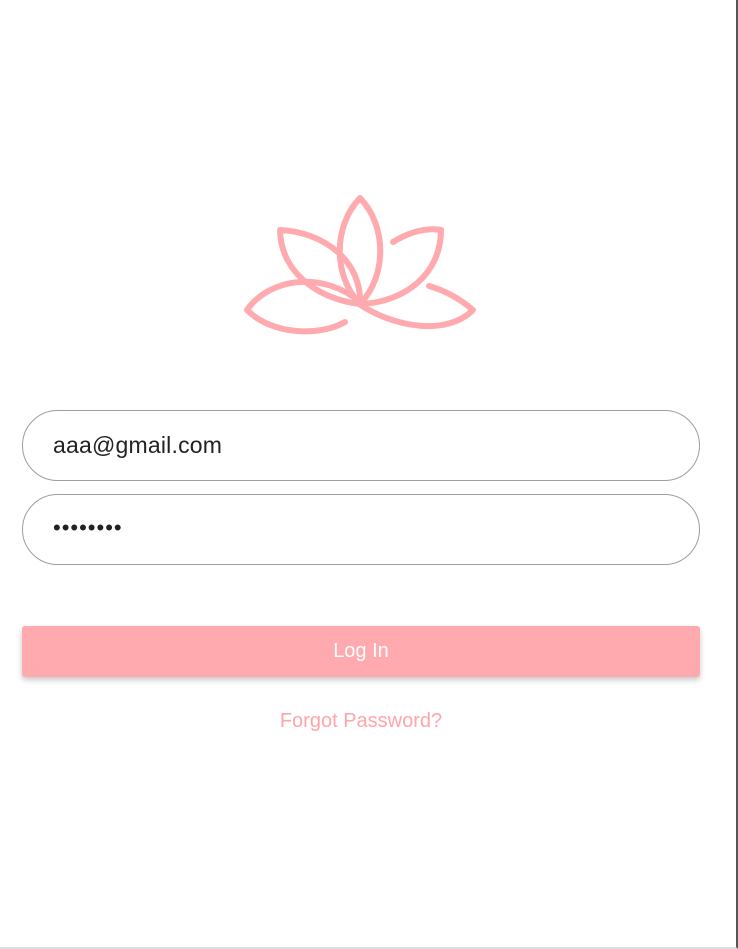 The width and height of the screenshot is (738, 949). What do you see at coordinates (138, 445) in the screenshot?
I see `email-value: aaa@gmail.com` at bounding box center [138, 445].